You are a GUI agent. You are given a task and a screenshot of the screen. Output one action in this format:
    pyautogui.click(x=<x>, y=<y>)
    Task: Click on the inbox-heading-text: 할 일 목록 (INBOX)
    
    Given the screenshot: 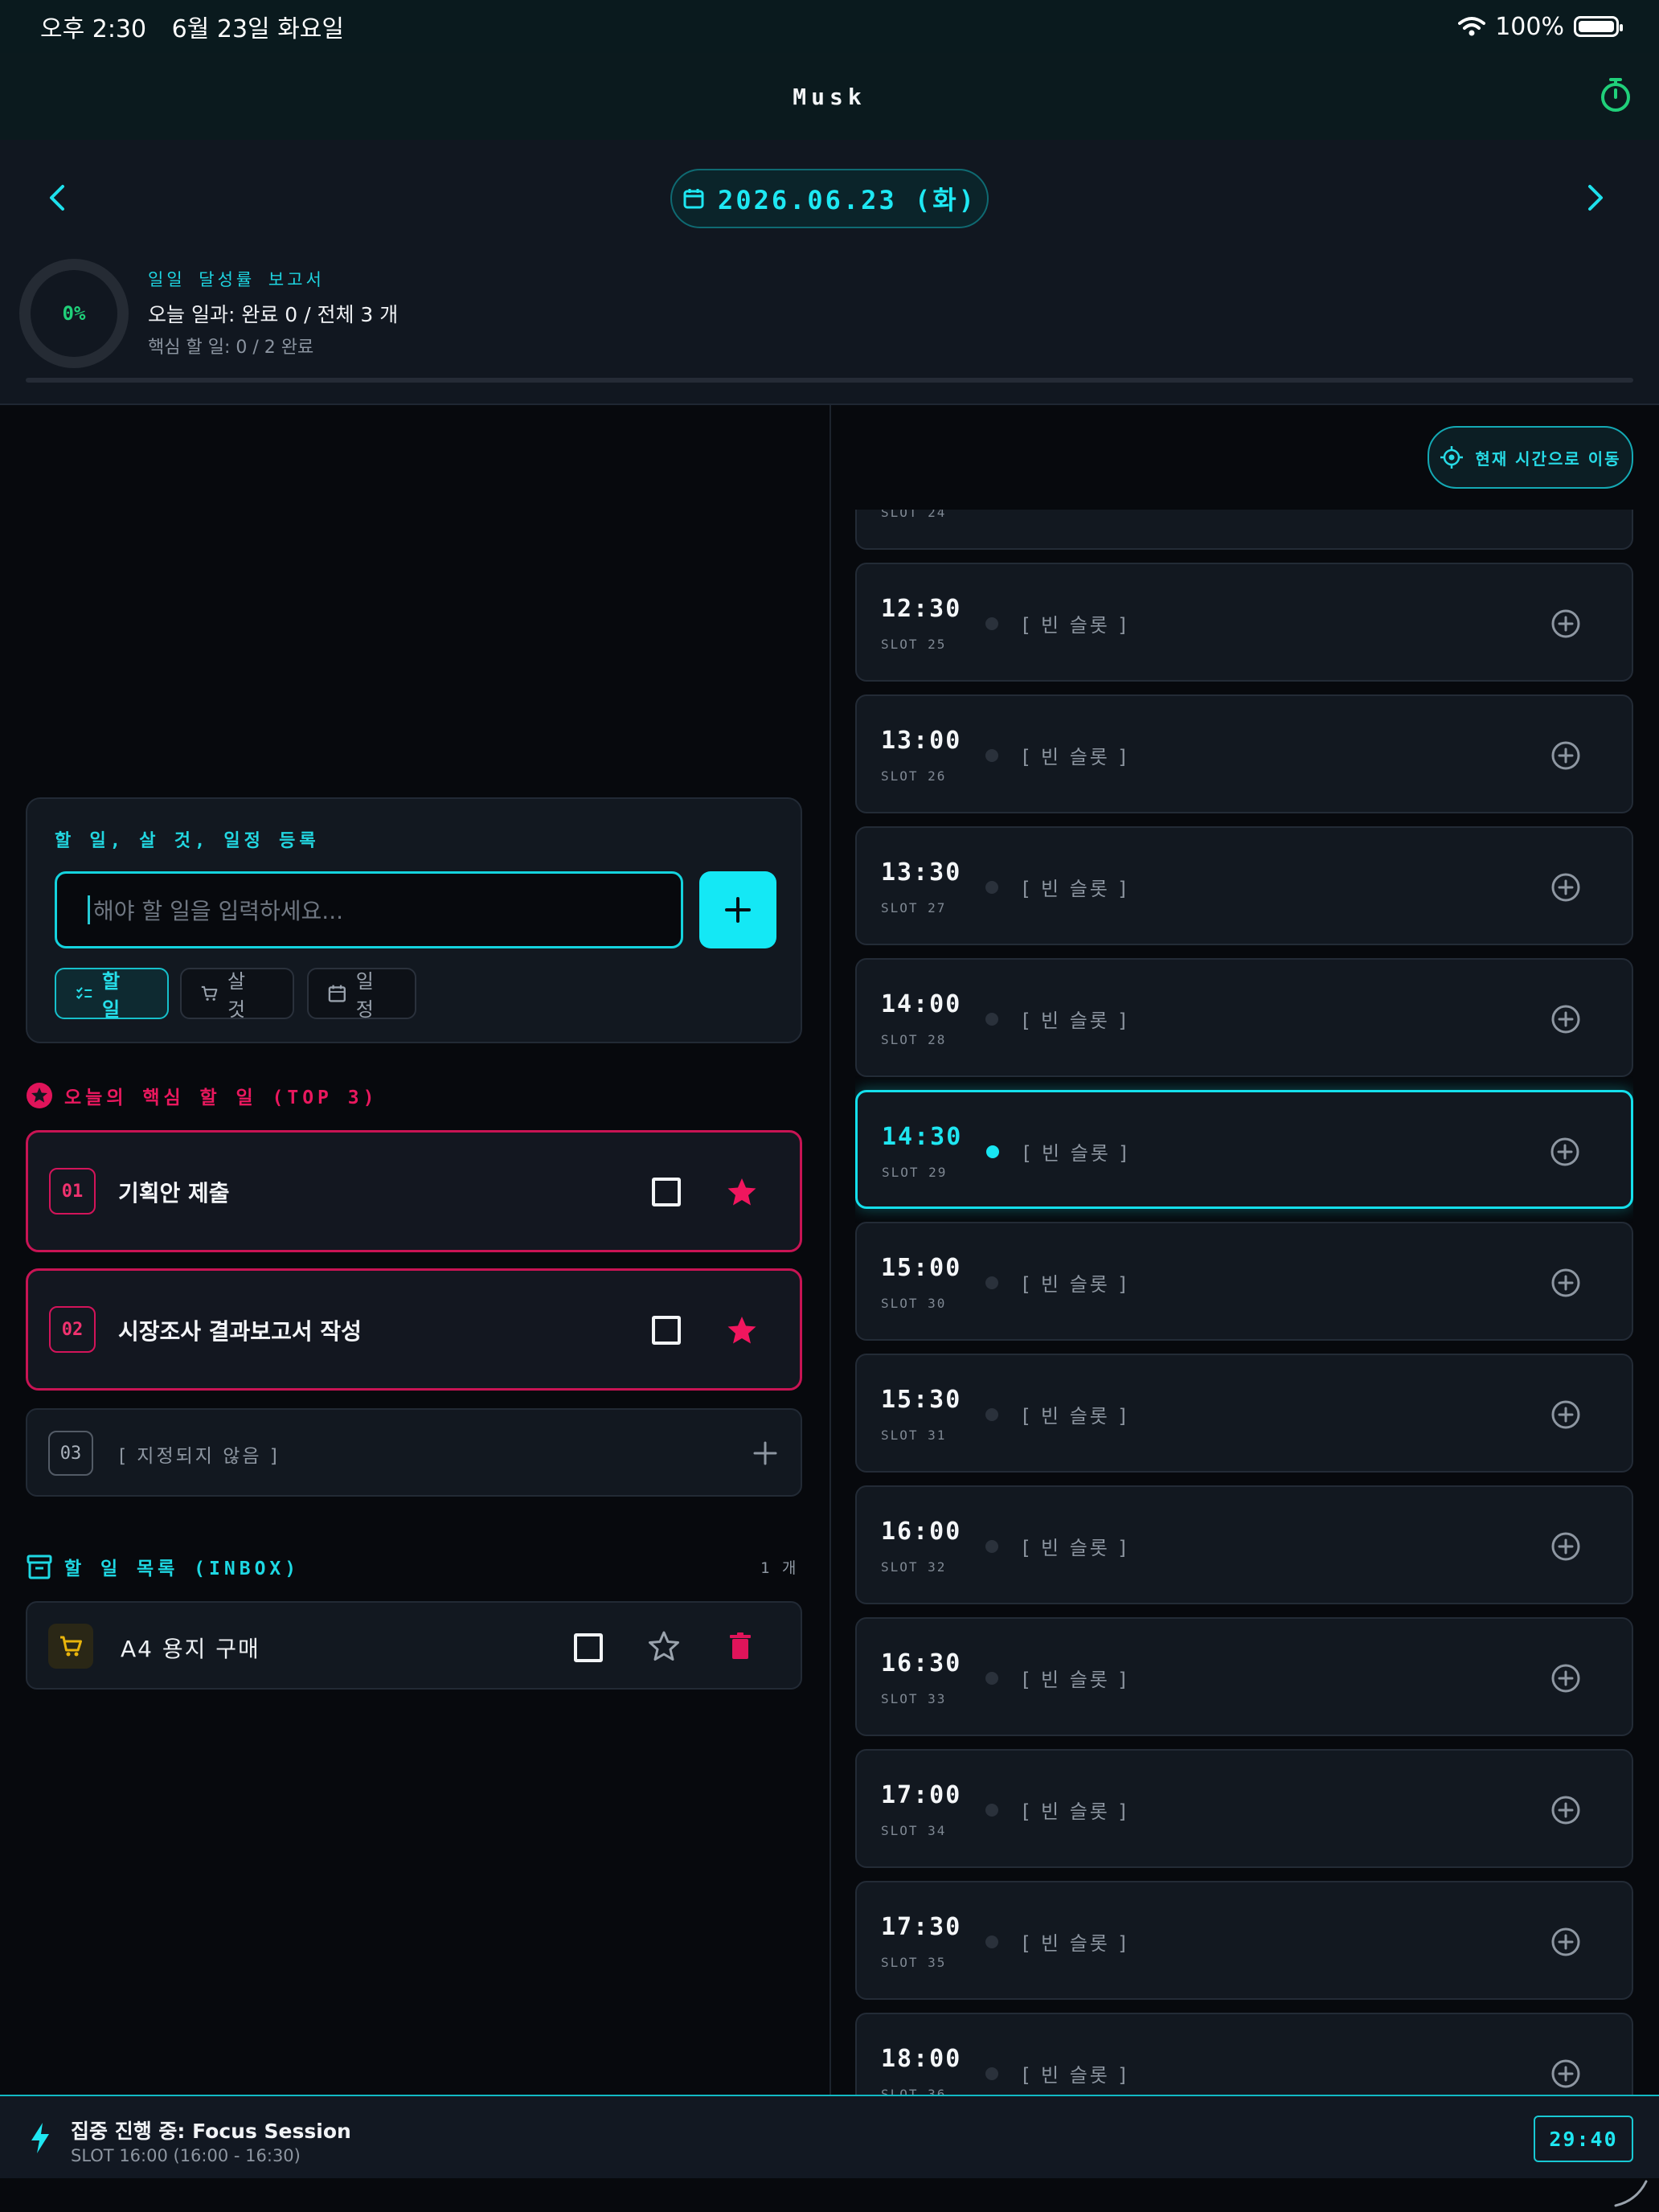 What is the action you would take?
    pyautogui.click(x=182, y=1569)
    